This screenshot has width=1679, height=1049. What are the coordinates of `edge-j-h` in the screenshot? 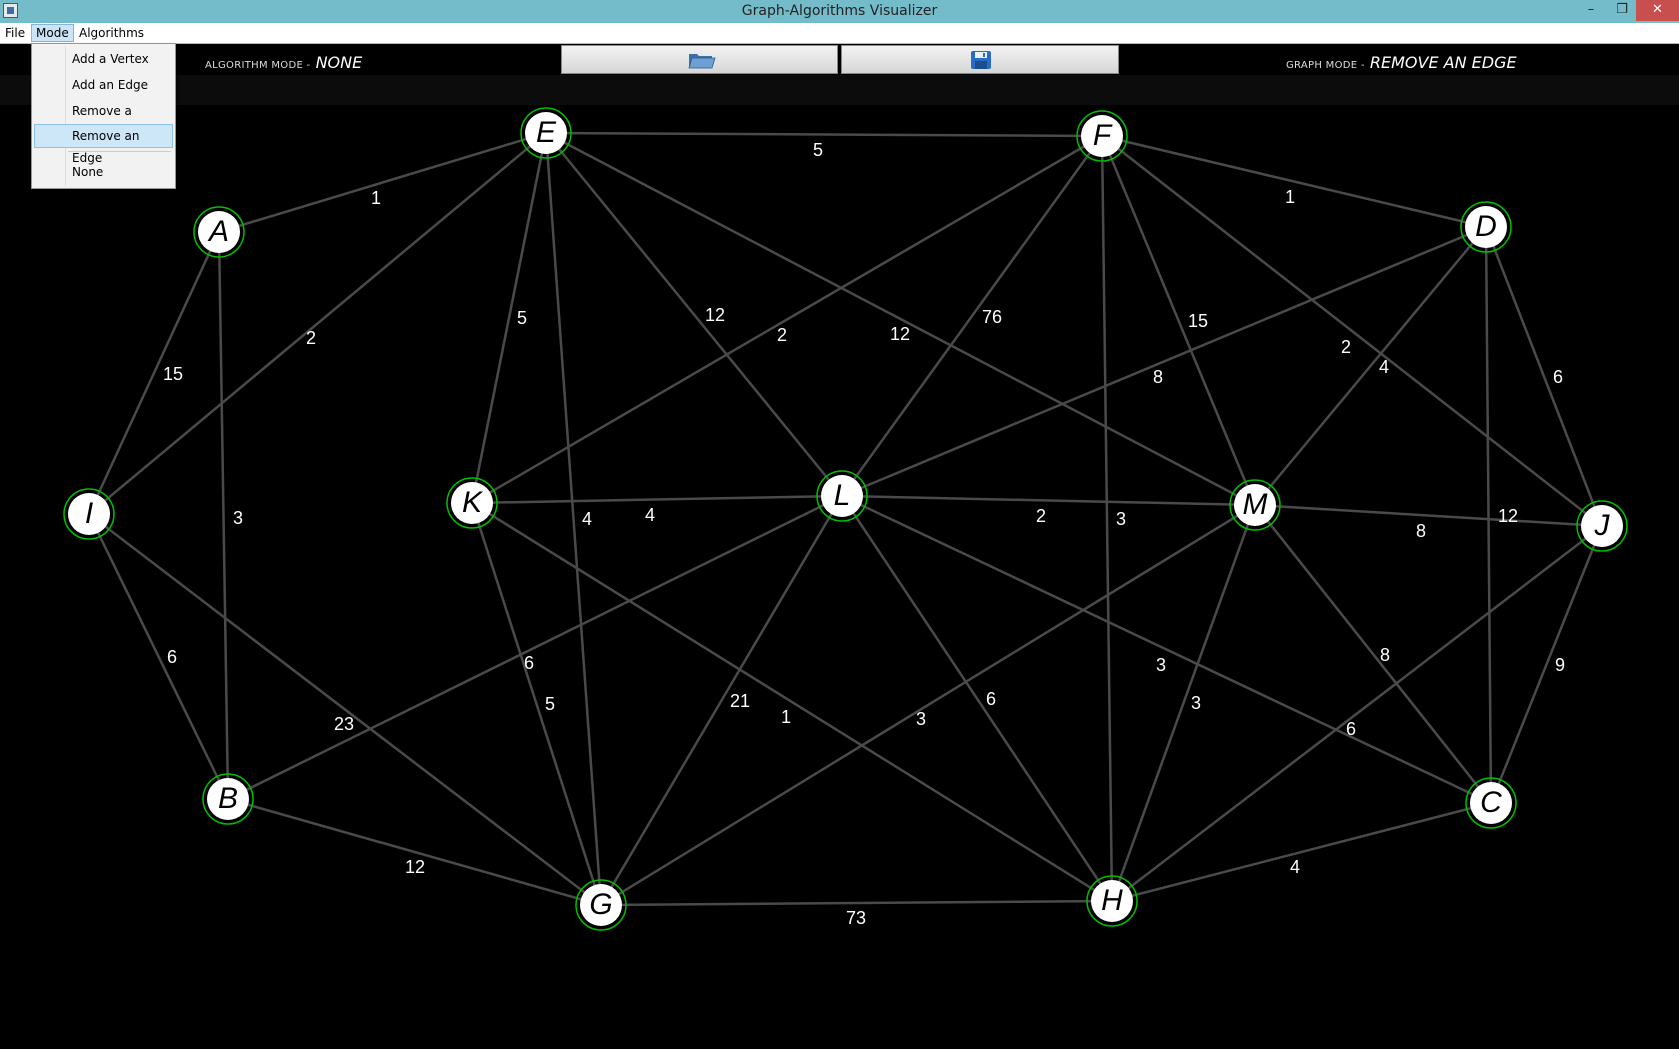 It's located at (1357, 713).